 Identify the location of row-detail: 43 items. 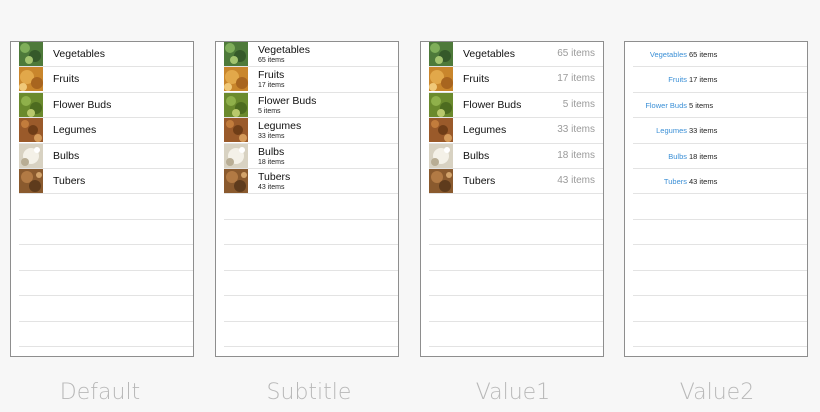
(703, 181).